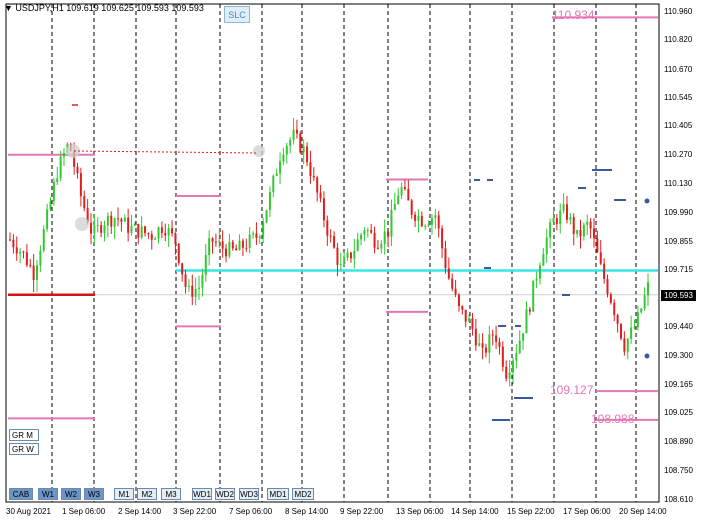 The image size is (704, 520). What do you see at coordinates (124, 494) in the screenshot?
I see `toolbar-button-m1: M1` at bounding box center [124, 494].